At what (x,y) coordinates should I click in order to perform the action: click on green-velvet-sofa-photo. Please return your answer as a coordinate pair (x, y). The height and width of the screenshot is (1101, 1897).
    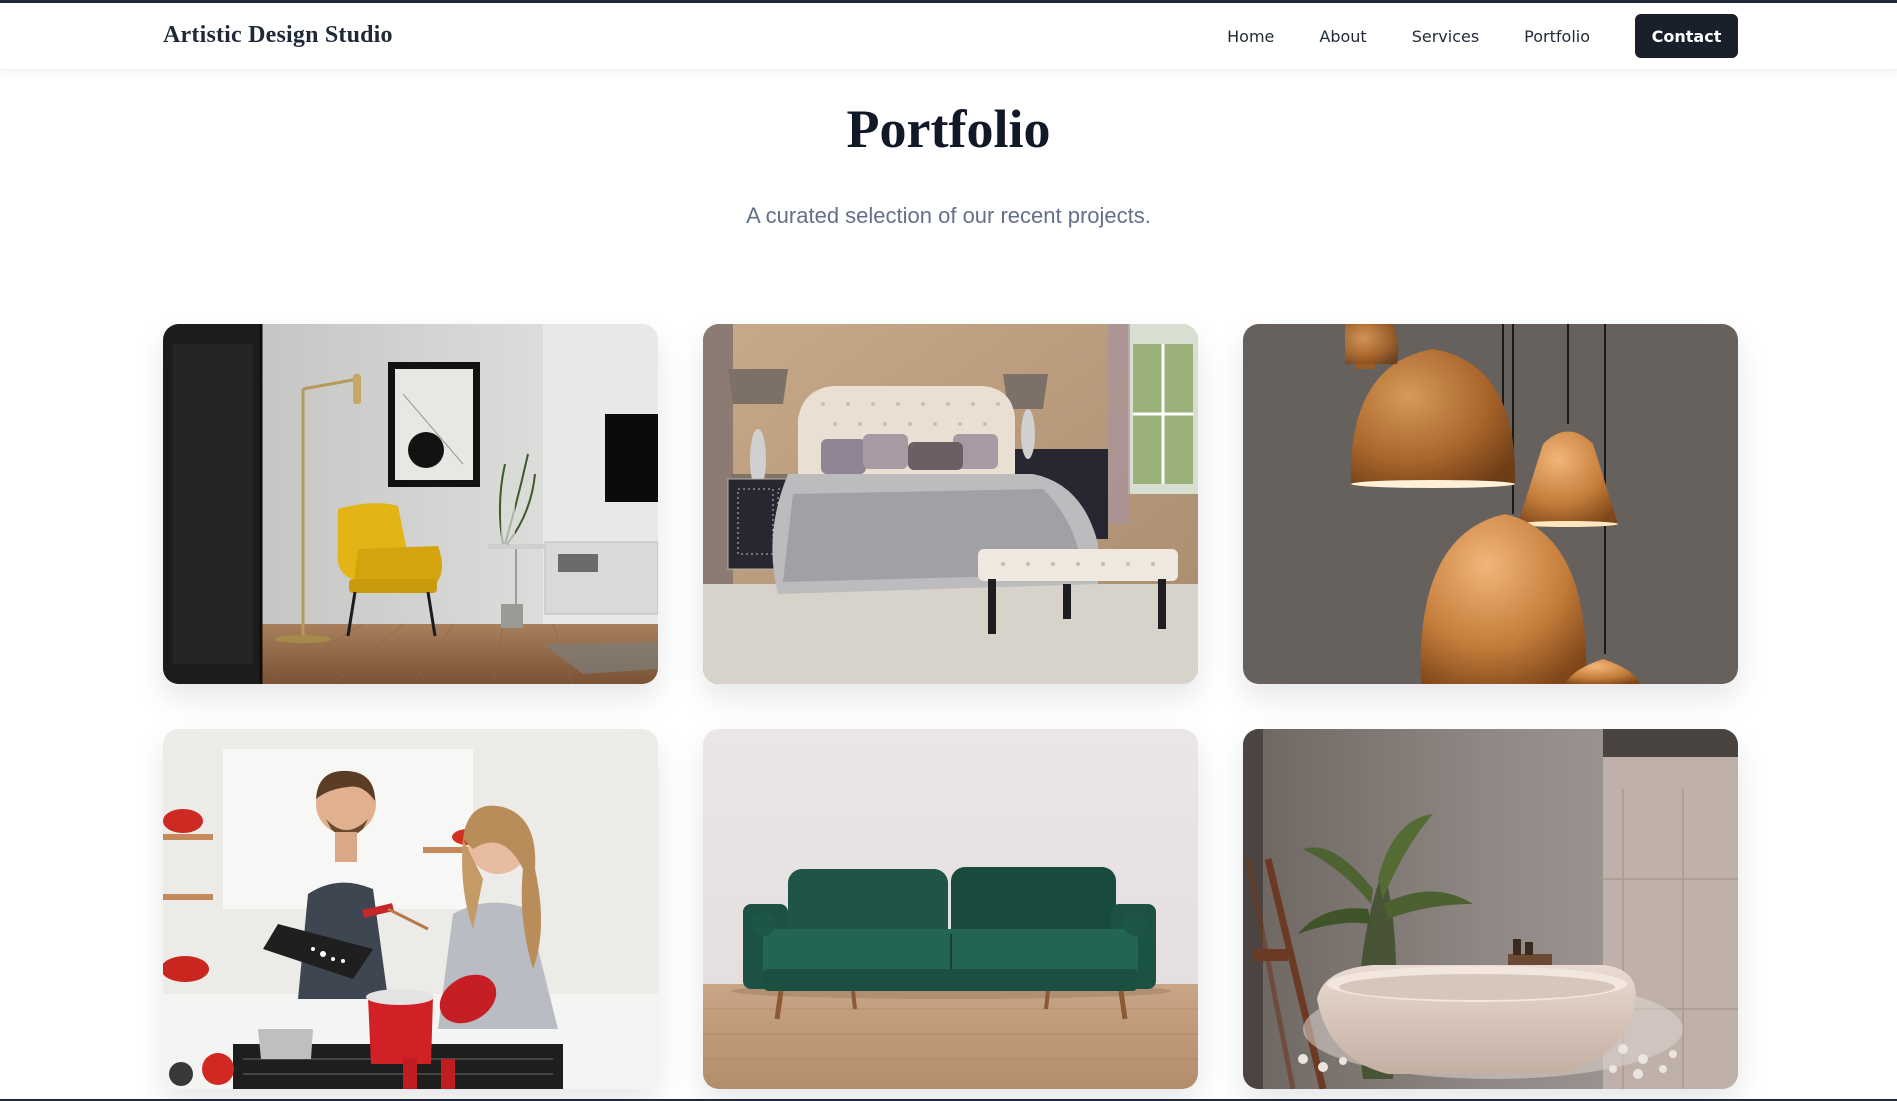
    Looking at the image, I should click on (950, 909).